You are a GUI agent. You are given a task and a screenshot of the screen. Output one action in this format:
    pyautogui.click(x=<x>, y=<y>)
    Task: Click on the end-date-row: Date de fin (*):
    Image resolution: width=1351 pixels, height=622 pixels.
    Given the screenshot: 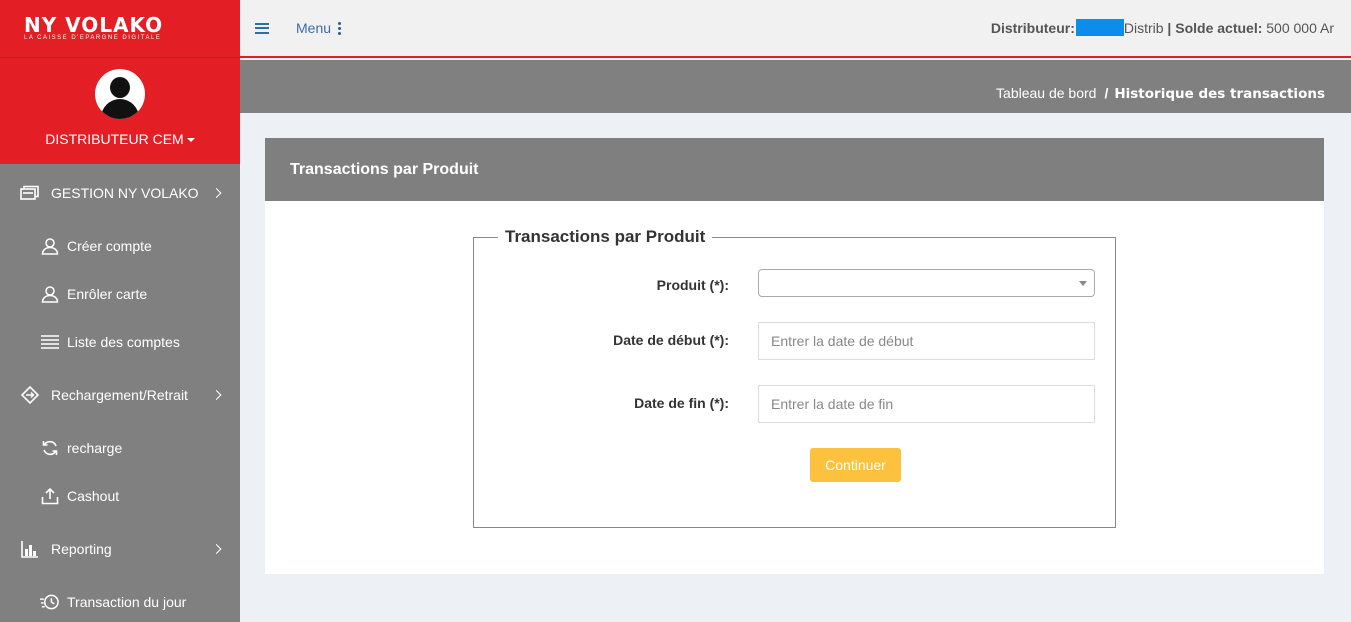 What is the action you would take?
    pyautogui.click(x=795, y=404)
    